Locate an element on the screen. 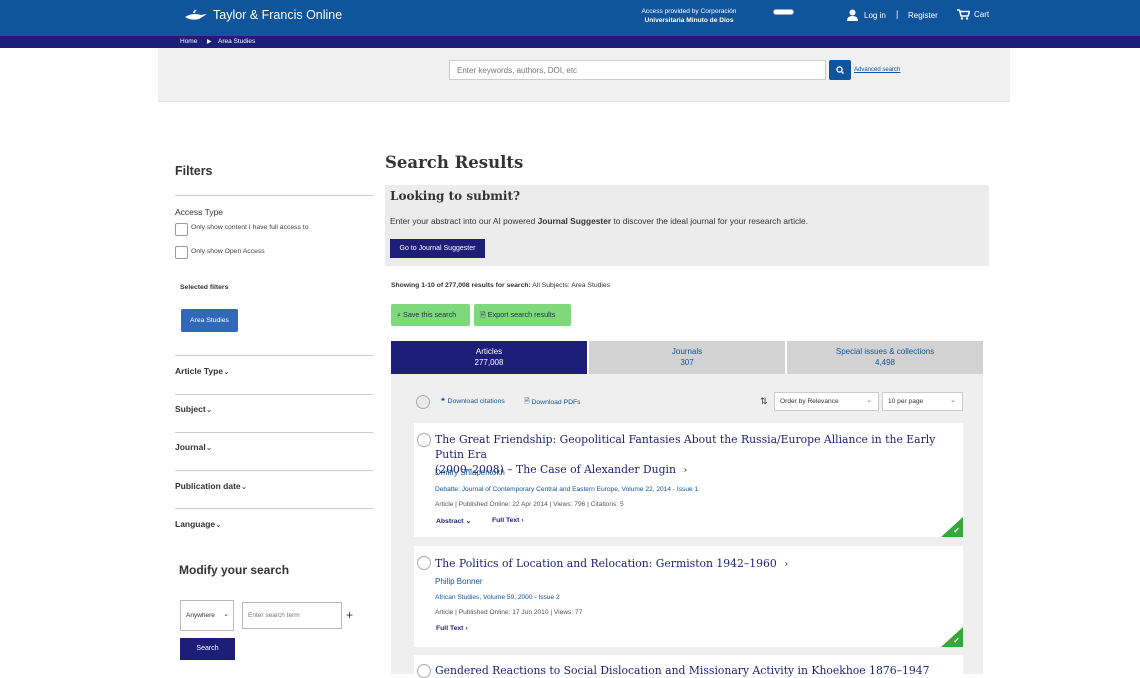  access-type-title: Access Type is located at coordinates (199, 212).